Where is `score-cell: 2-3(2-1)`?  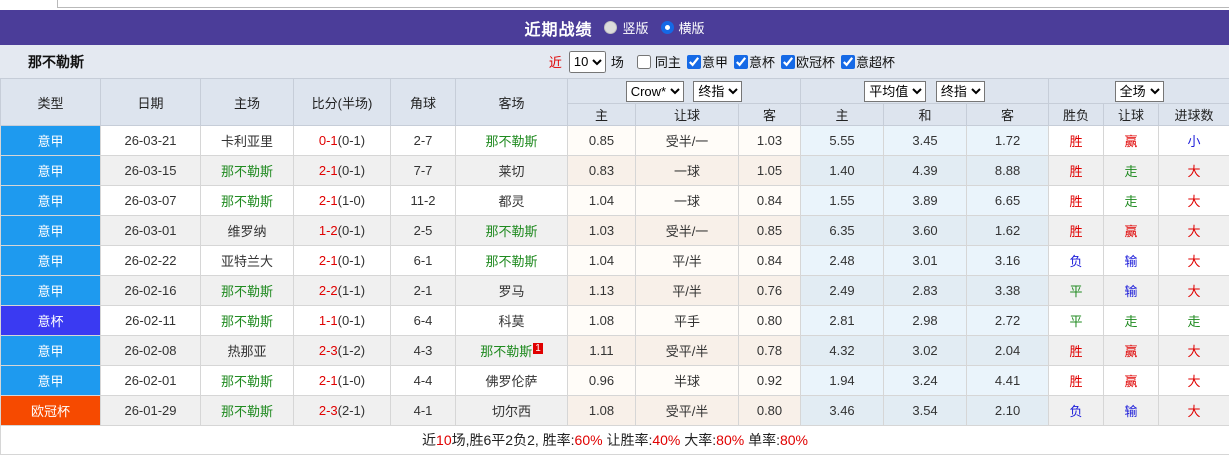 score-cell: 2-3(2-1) is located at coordinates (342, 410).